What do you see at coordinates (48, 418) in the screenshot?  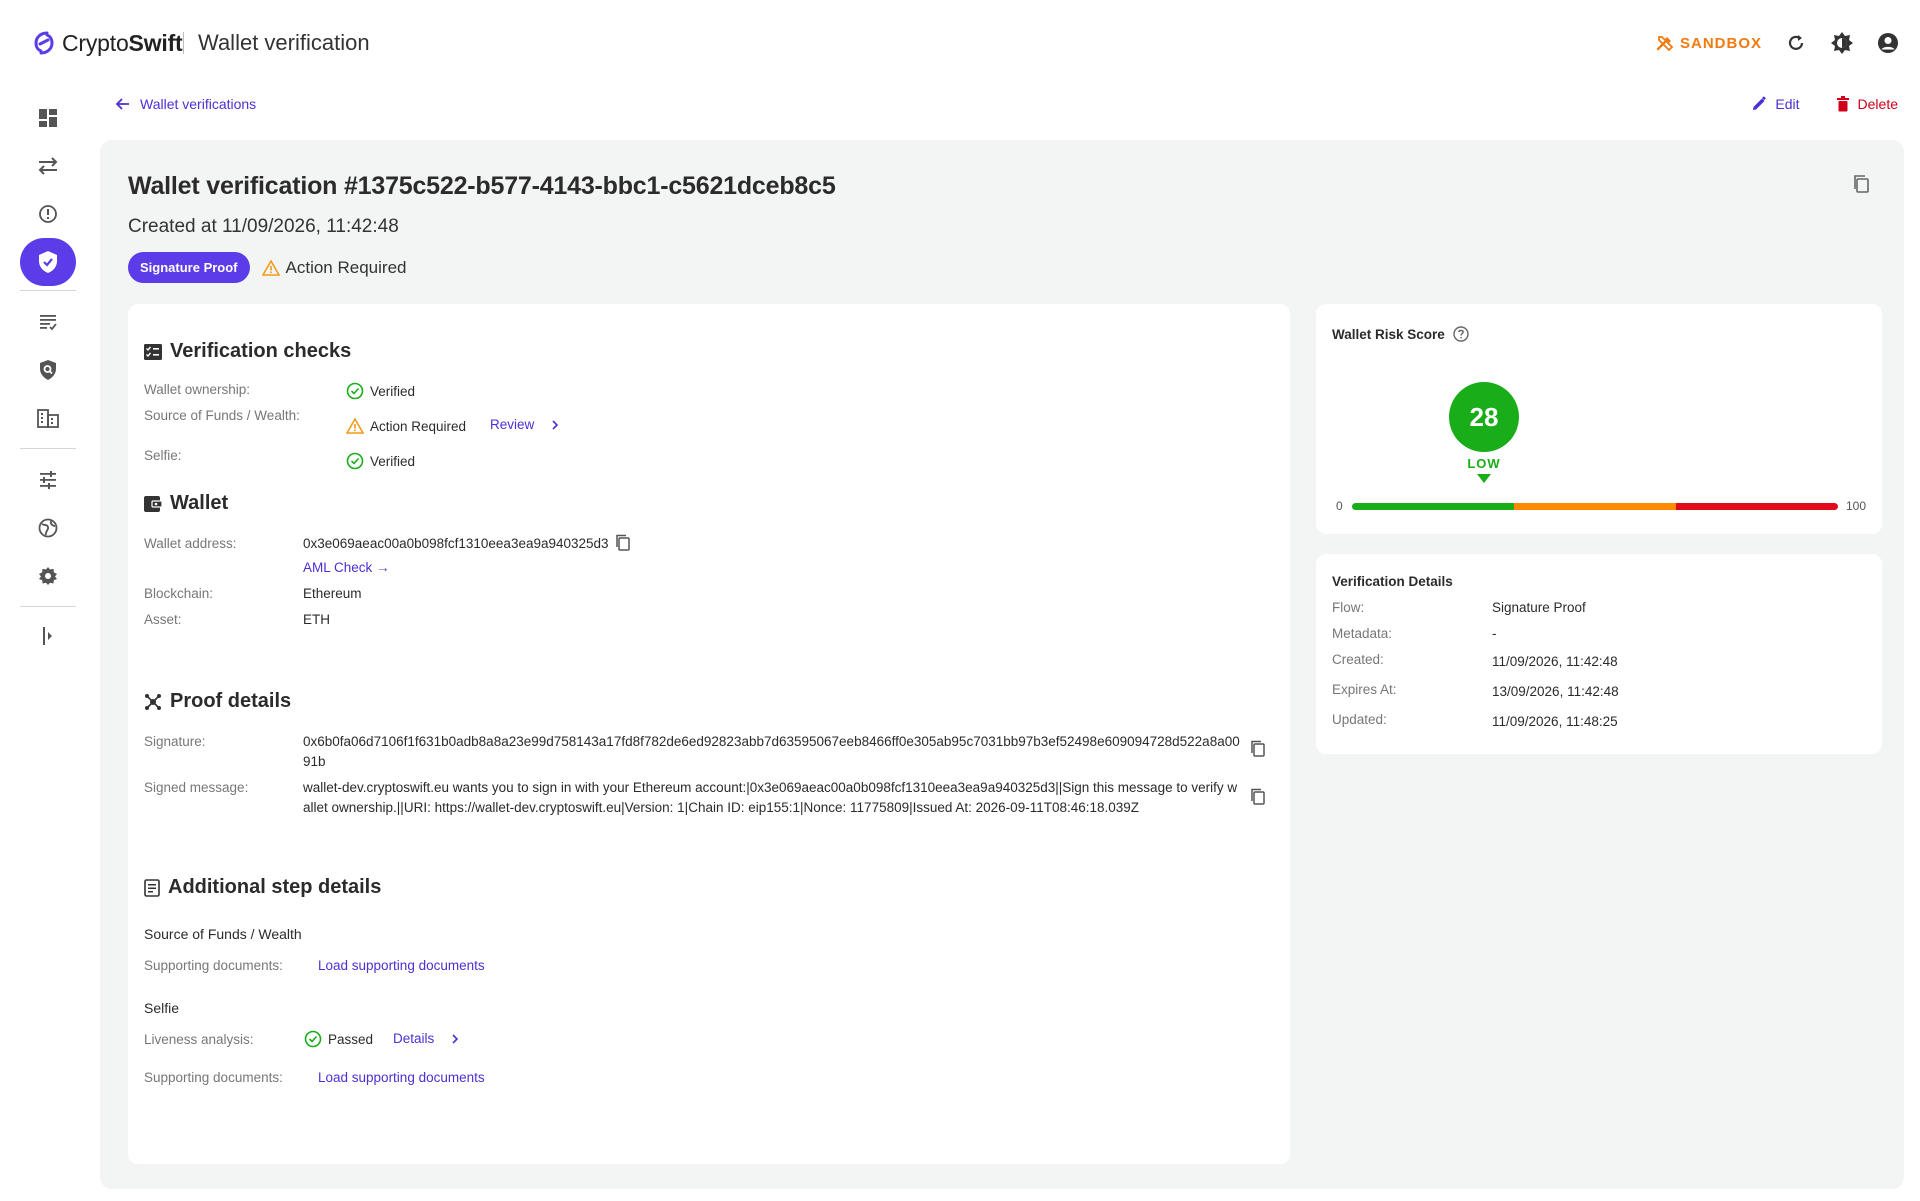 I see `organization-icon` at bounding box center [48, 418].